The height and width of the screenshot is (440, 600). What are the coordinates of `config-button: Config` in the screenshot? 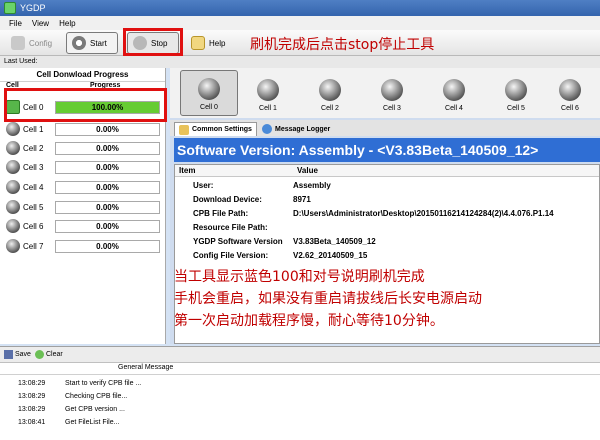 It's located at (31, 43).